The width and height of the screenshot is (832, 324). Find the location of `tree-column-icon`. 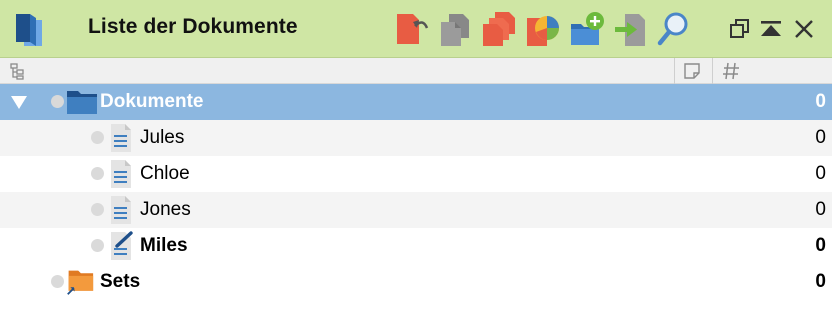

tree-column-icon is located at coordinates (18, 71).